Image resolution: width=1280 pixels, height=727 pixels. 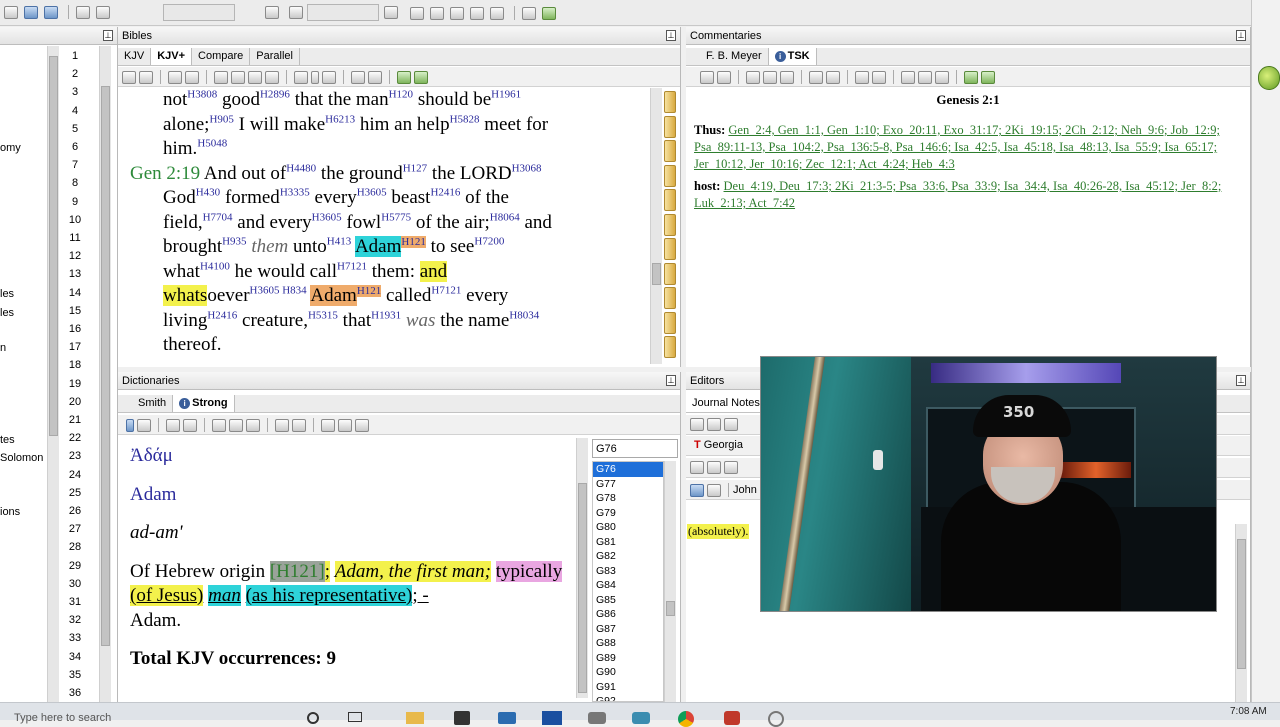 What do you see at coordinates (272, 12) in the screenshot?
I see `tools-icon` at bounding box center [272, 12].